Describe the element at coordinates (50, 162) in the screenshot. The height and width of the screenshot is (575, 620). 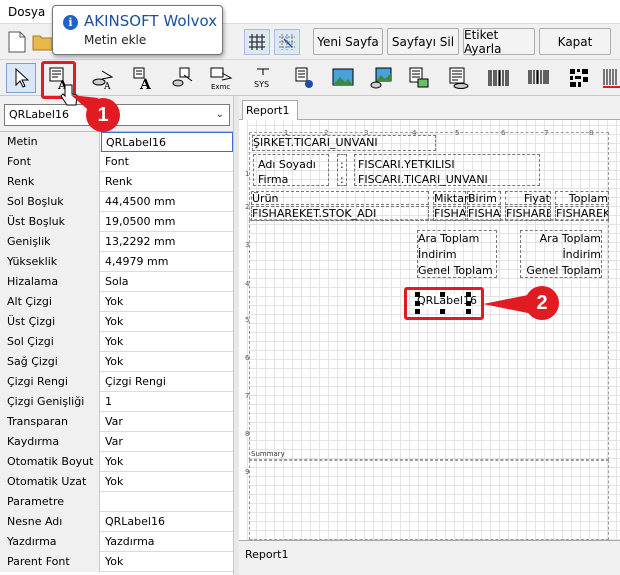
I see `property-name: Font` at that location.